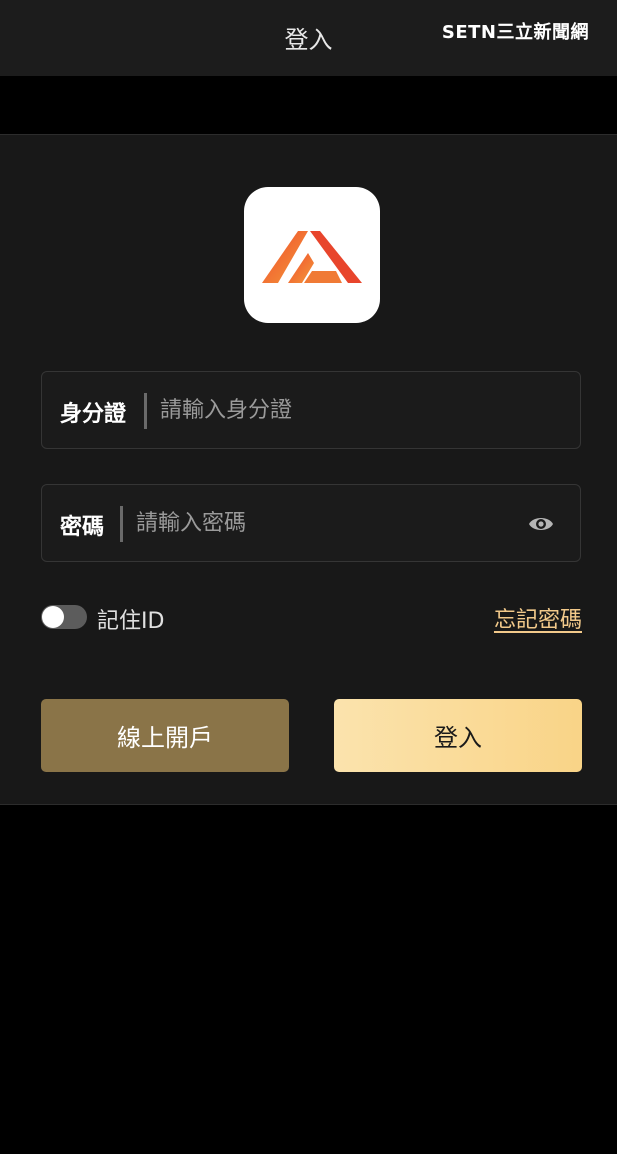 This screenshot has width=617, height=1154. I want to click on open-account-button: 線上開戶, so click(165, 735).